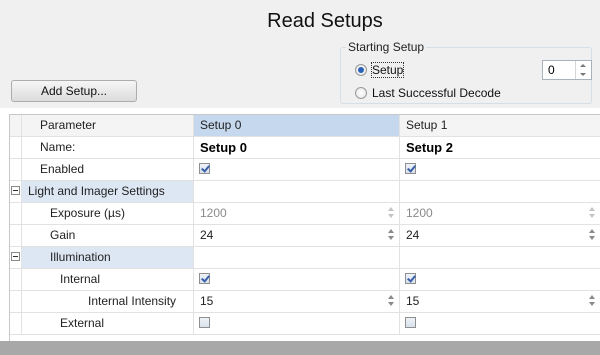 The height and width of the screenshot is (355, 600). What do you see at coordinates (500, 301) in the screenshot?
I see `setup-1-internal-intensity-cell: 15` at bounding box center [500, 301].